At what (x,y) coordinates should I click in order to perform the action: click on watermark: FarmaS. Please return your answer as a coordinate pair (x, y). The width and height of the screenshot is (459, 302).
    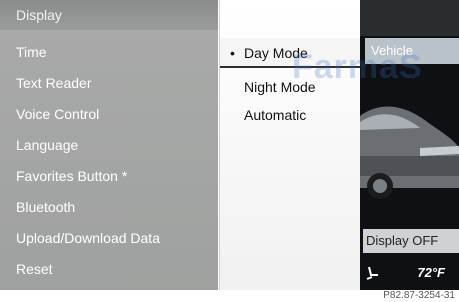
    Looking at the image, I should click on (357, 67).